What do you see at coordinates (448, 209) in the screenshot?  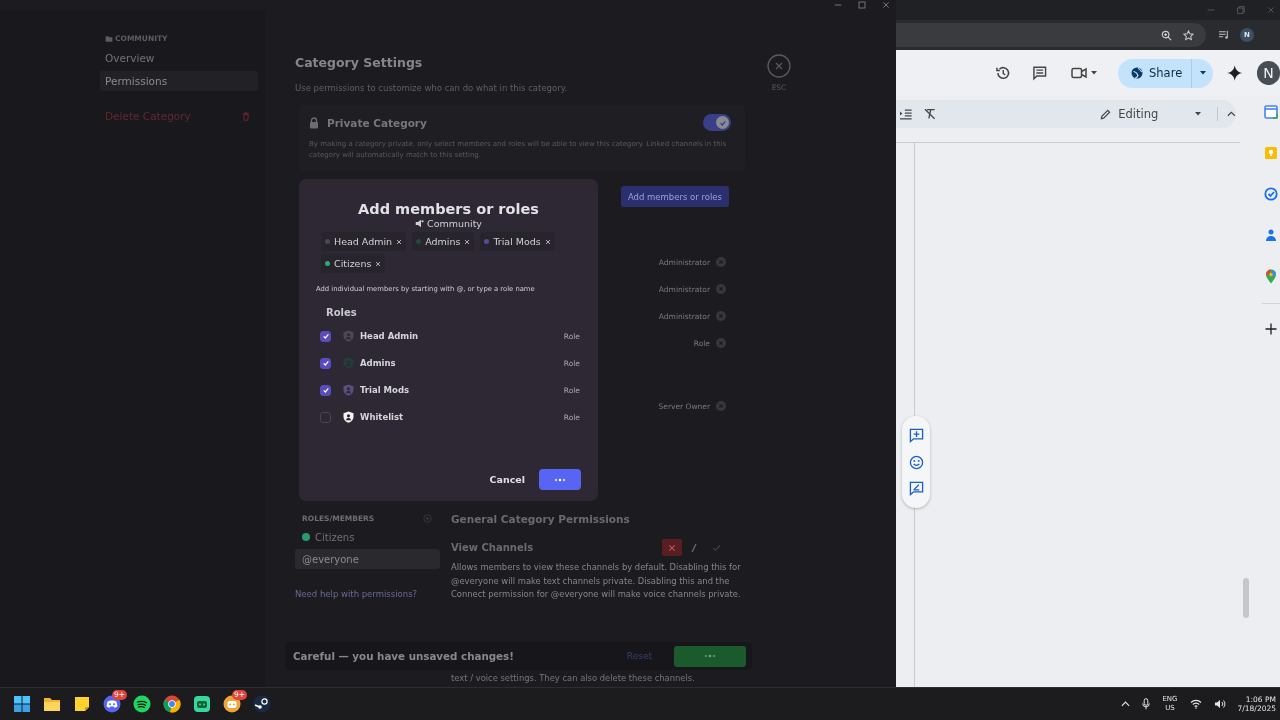 I see `dialog-title: Add members or roles` at bounding box center [448, 209].